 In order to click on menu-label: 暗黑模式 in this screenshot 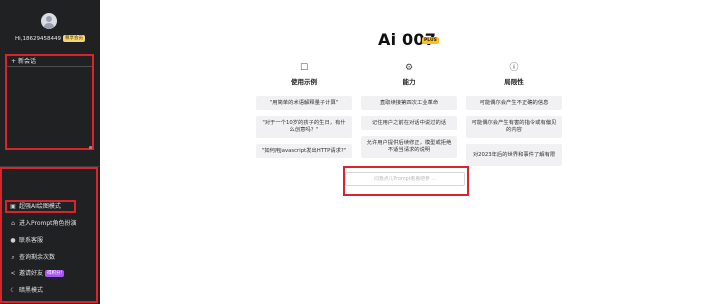, I will do `click(31, 290)`.